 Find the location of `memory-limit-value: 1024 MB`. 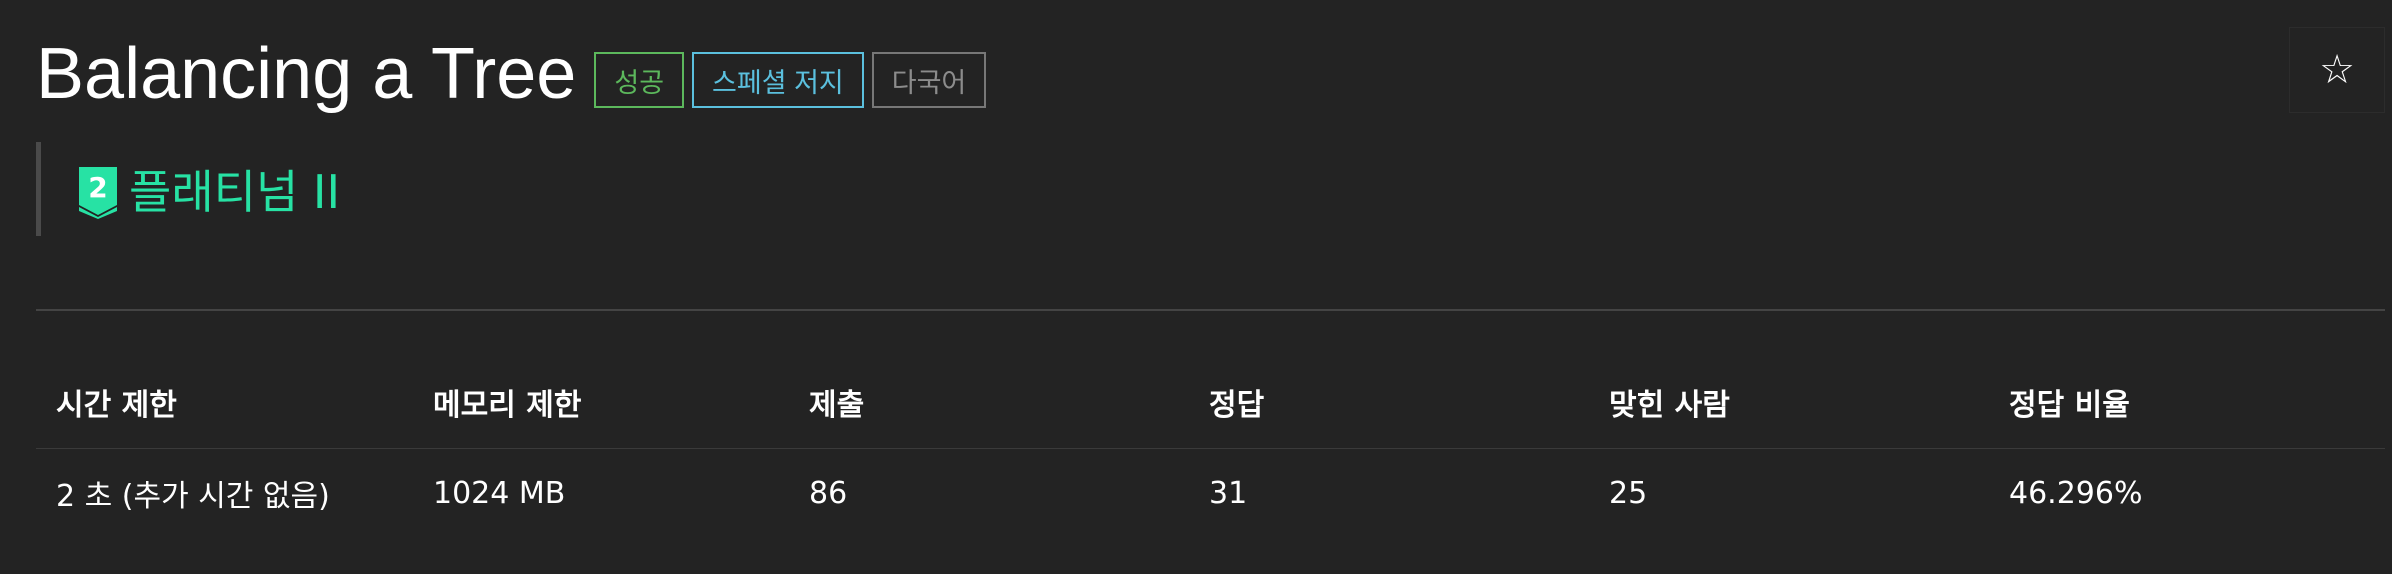

memory-limit-value: 1024 MB is located at coordinates (499, 493).